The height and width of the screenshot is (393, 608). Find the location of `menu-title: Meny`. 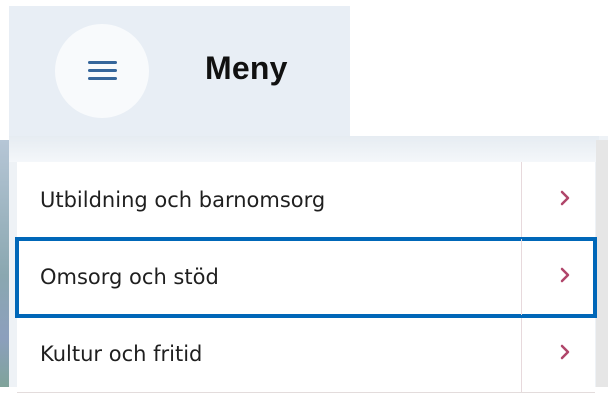

menu-title: Meny is located at coordinates (246, 68).